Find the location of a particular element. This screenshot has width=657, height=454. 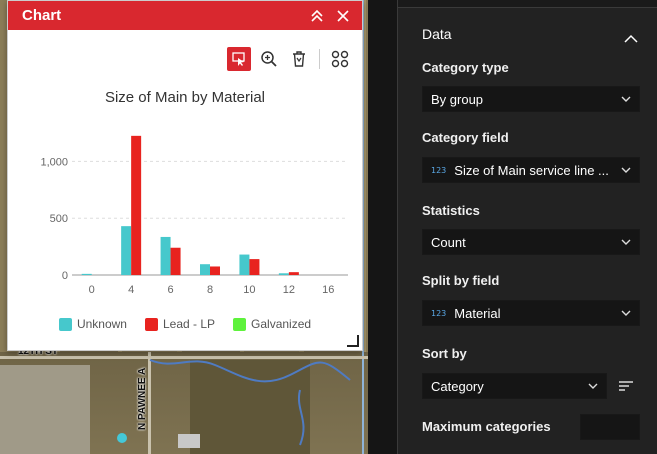

statistics-select: Count is located at coordinates (531, 242).